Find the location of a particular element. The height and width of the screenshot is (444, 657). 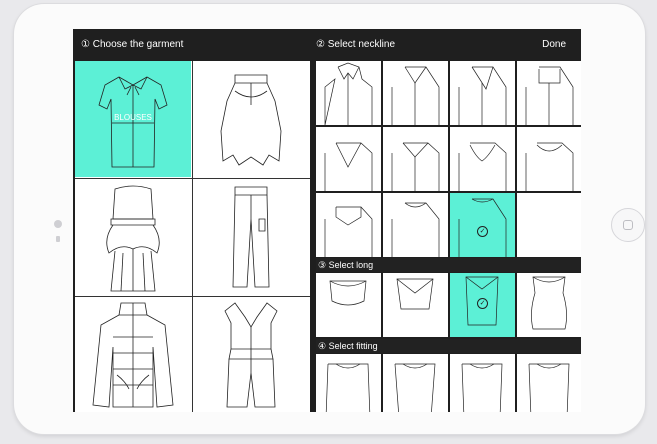

section-long-title: ③ Select long is located at coordinates (448, 265).